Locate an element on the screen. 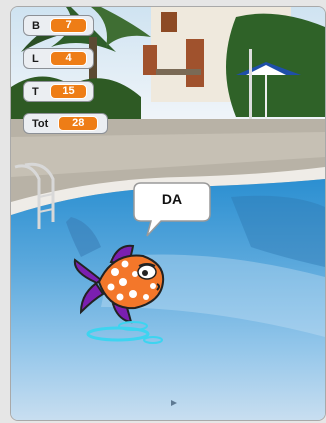  speech-bubble: DA is located at coordinates (172, 209).